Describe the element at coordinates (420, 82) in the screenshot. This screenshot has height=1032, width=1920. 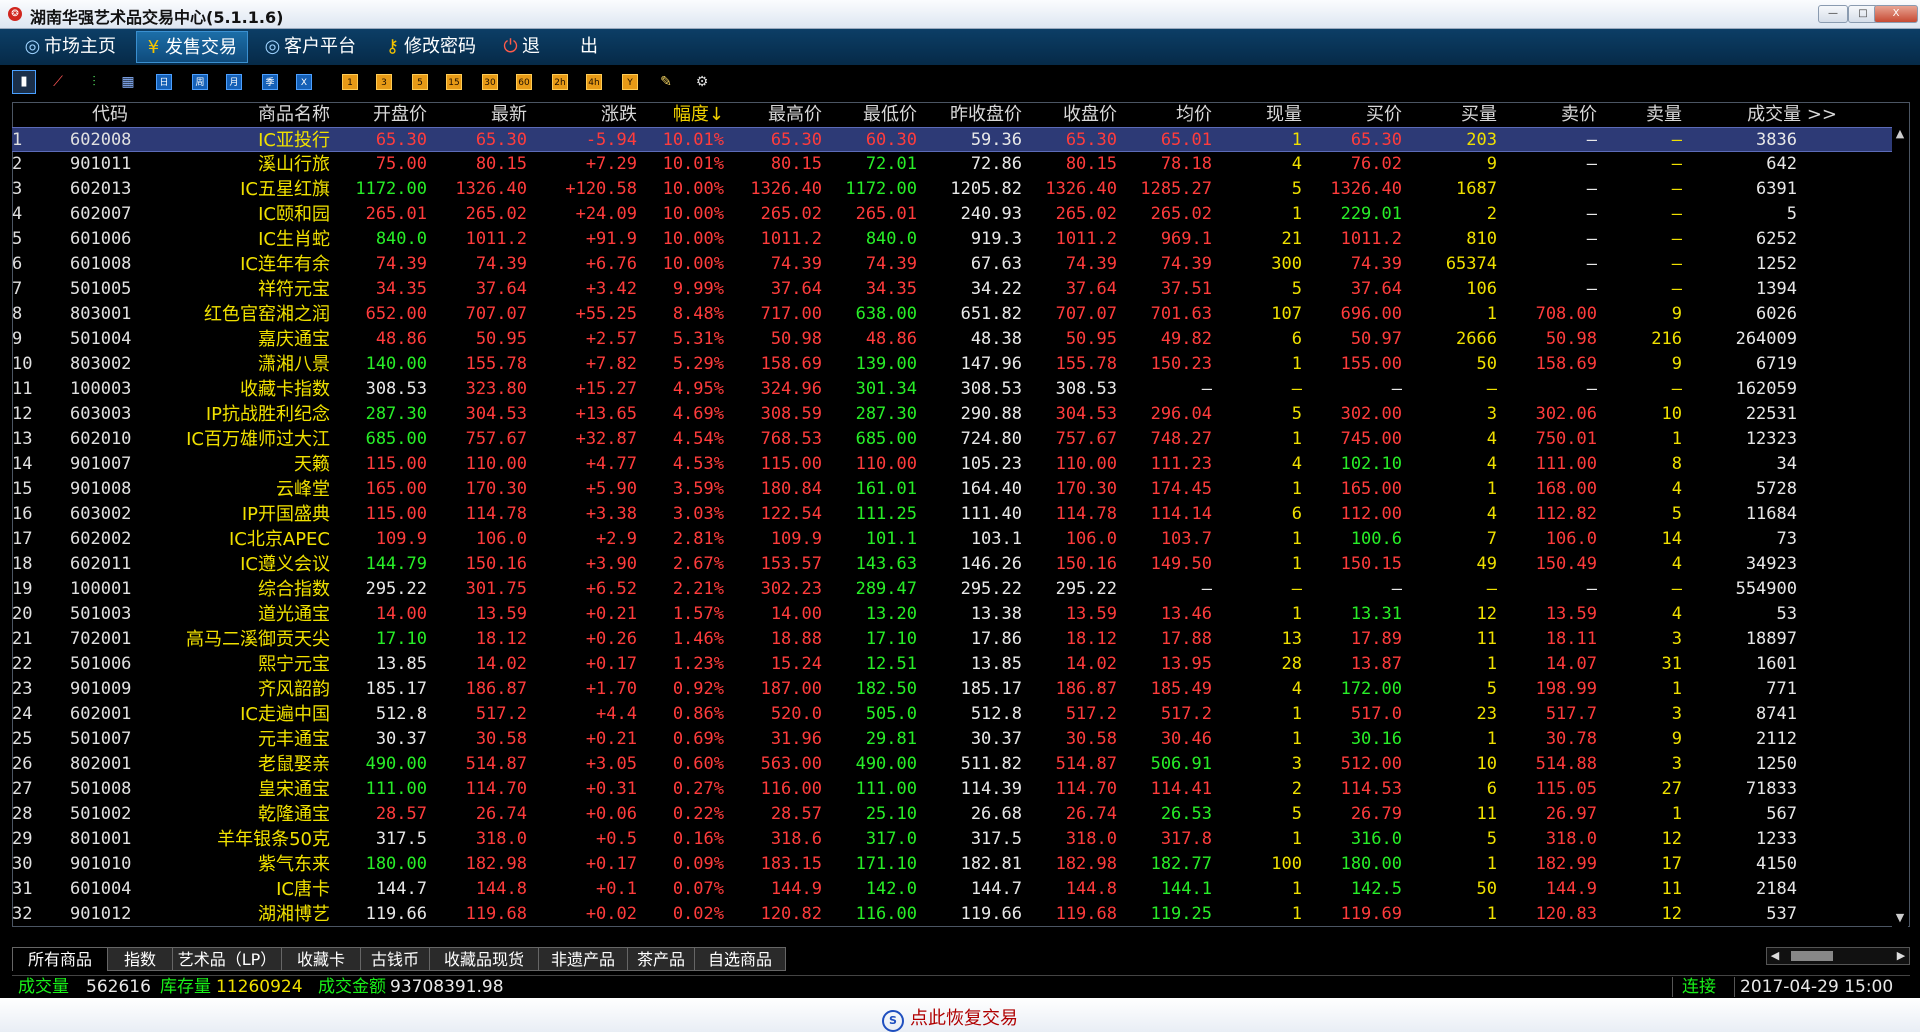
I see `minute-5-button: 5` at that location.